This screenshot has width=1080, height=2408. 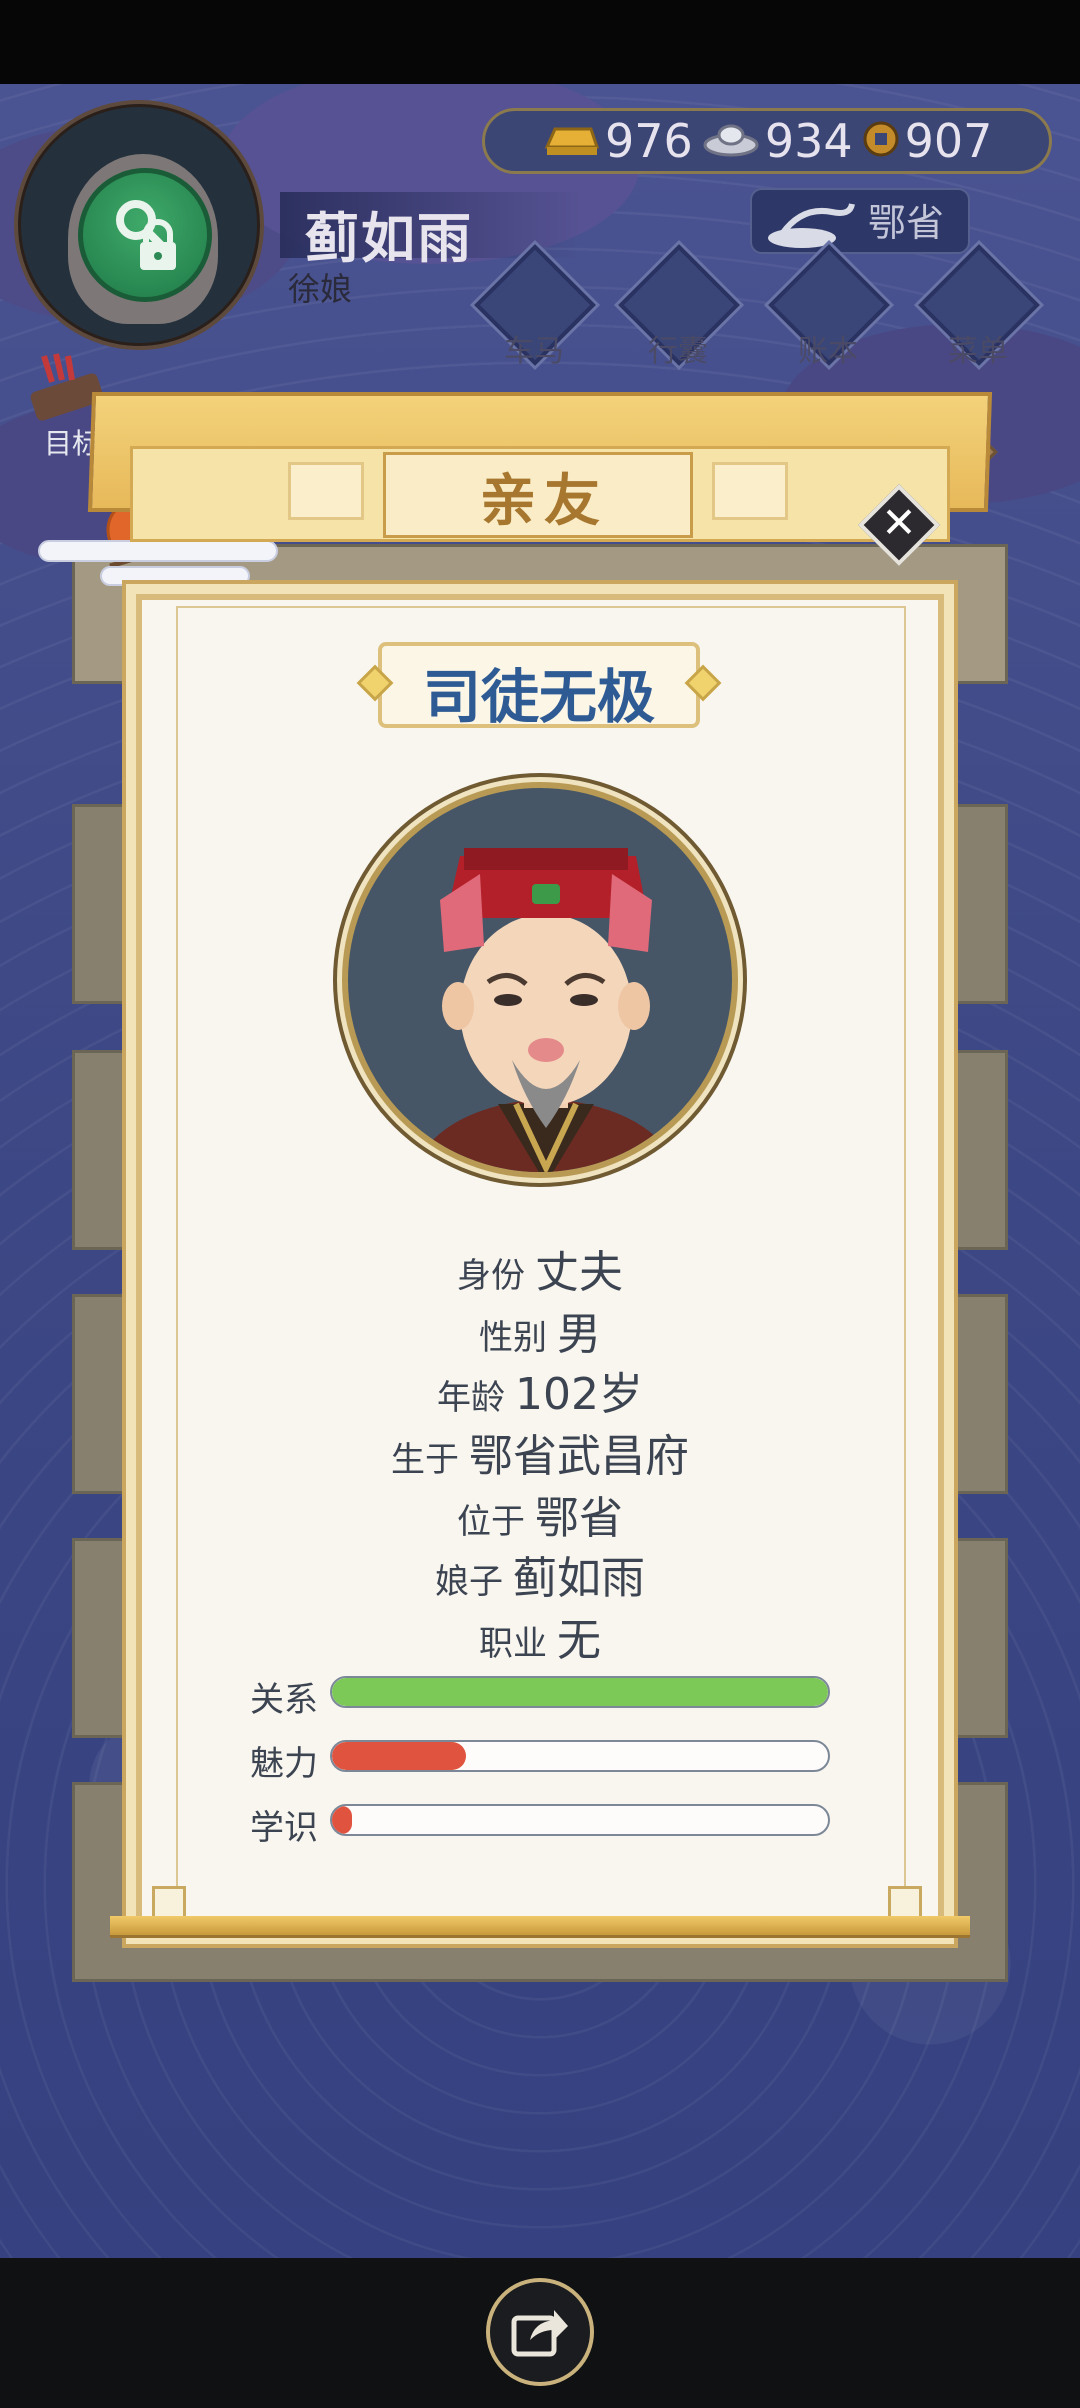 What do you see at coordinates (320, 289) in the screenshot?
I see `player-title: 徐娘` at bounding box center [320, 289].